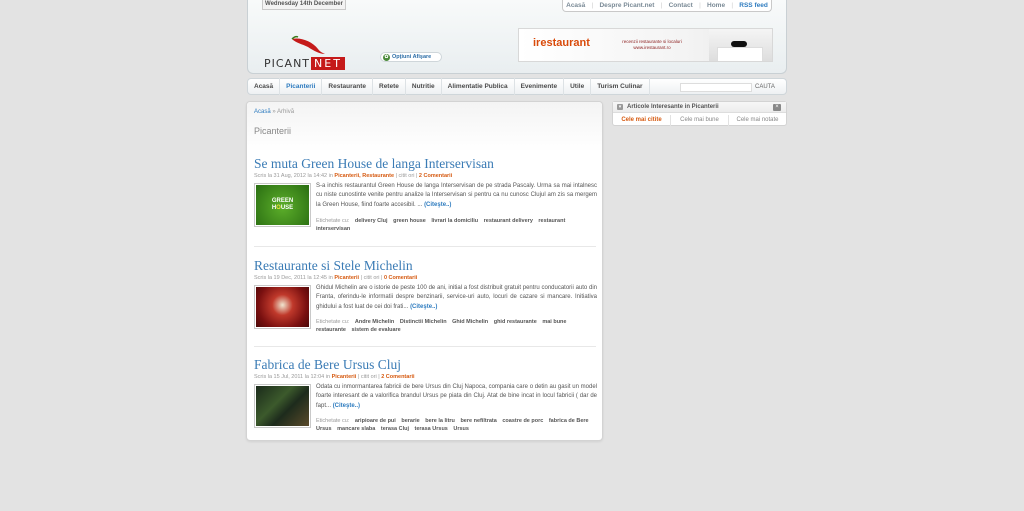  What do you see at coordinates (478, 86) in the screenshot?
I see `nav-item-alimentatie-publica: Alimentatie Publica` at bounding box center [478, 86].